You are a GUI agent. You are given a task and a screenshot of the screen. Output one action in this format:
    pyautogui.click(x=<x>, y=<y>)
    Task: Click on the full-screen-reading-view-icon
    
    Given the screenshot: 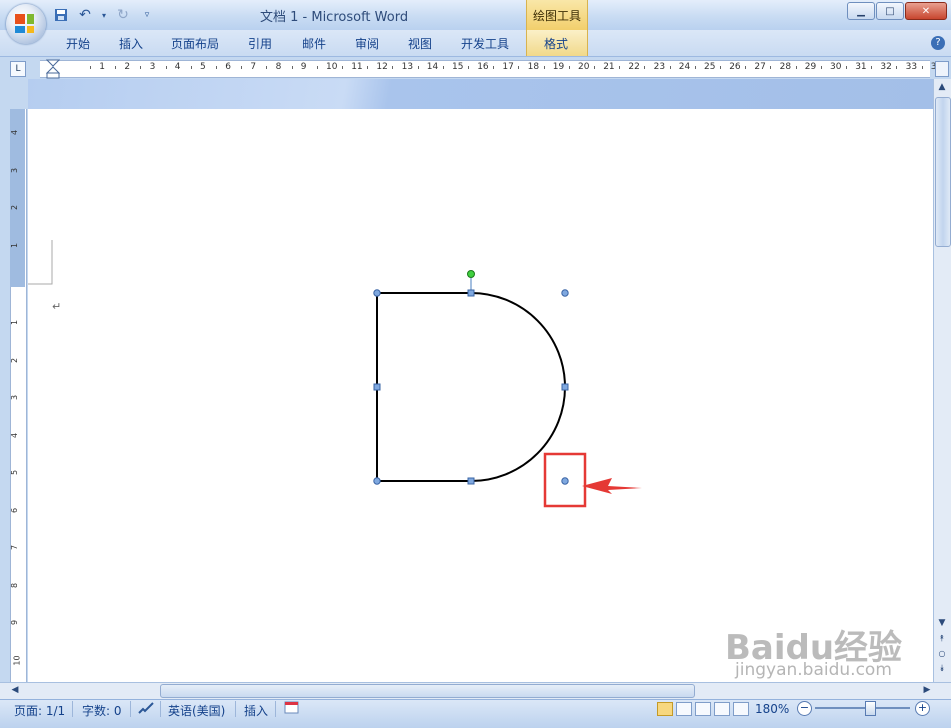 What is the action you would take?
    pyautogui.click(x=684, y=709)
    